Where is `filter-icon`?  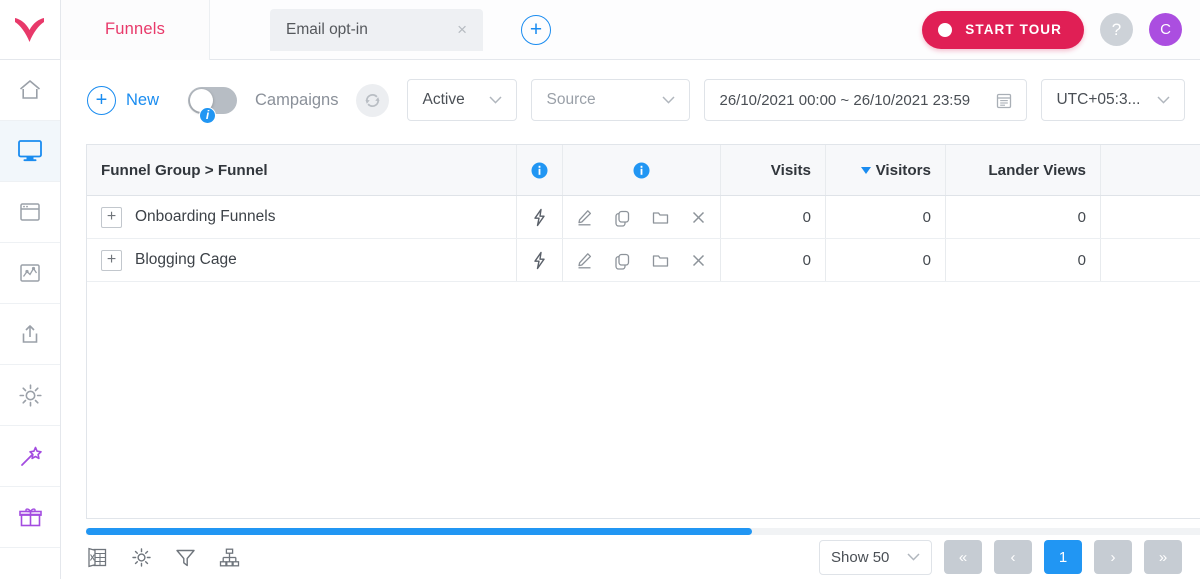
filter-icon is located at coordinates (185, 557).